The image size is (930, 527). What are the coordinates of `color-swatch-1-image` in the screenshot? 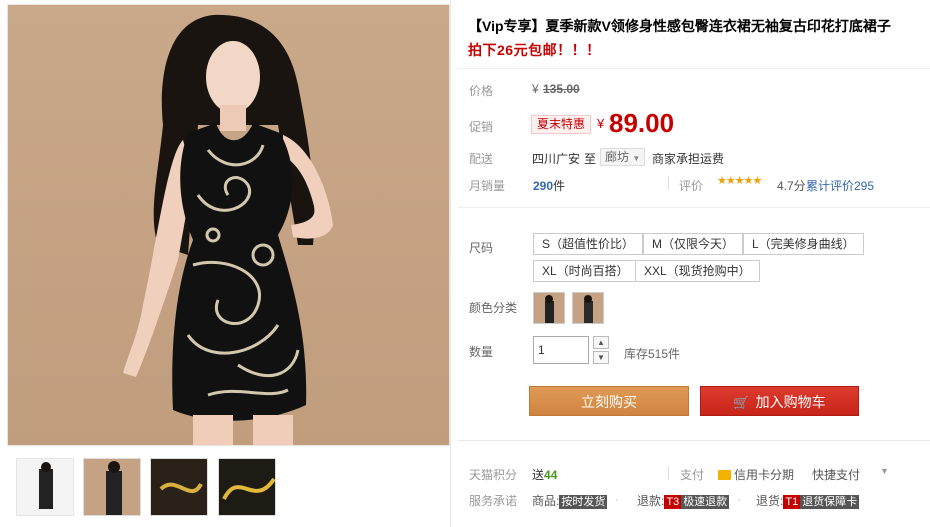 It's located at (549, 309).